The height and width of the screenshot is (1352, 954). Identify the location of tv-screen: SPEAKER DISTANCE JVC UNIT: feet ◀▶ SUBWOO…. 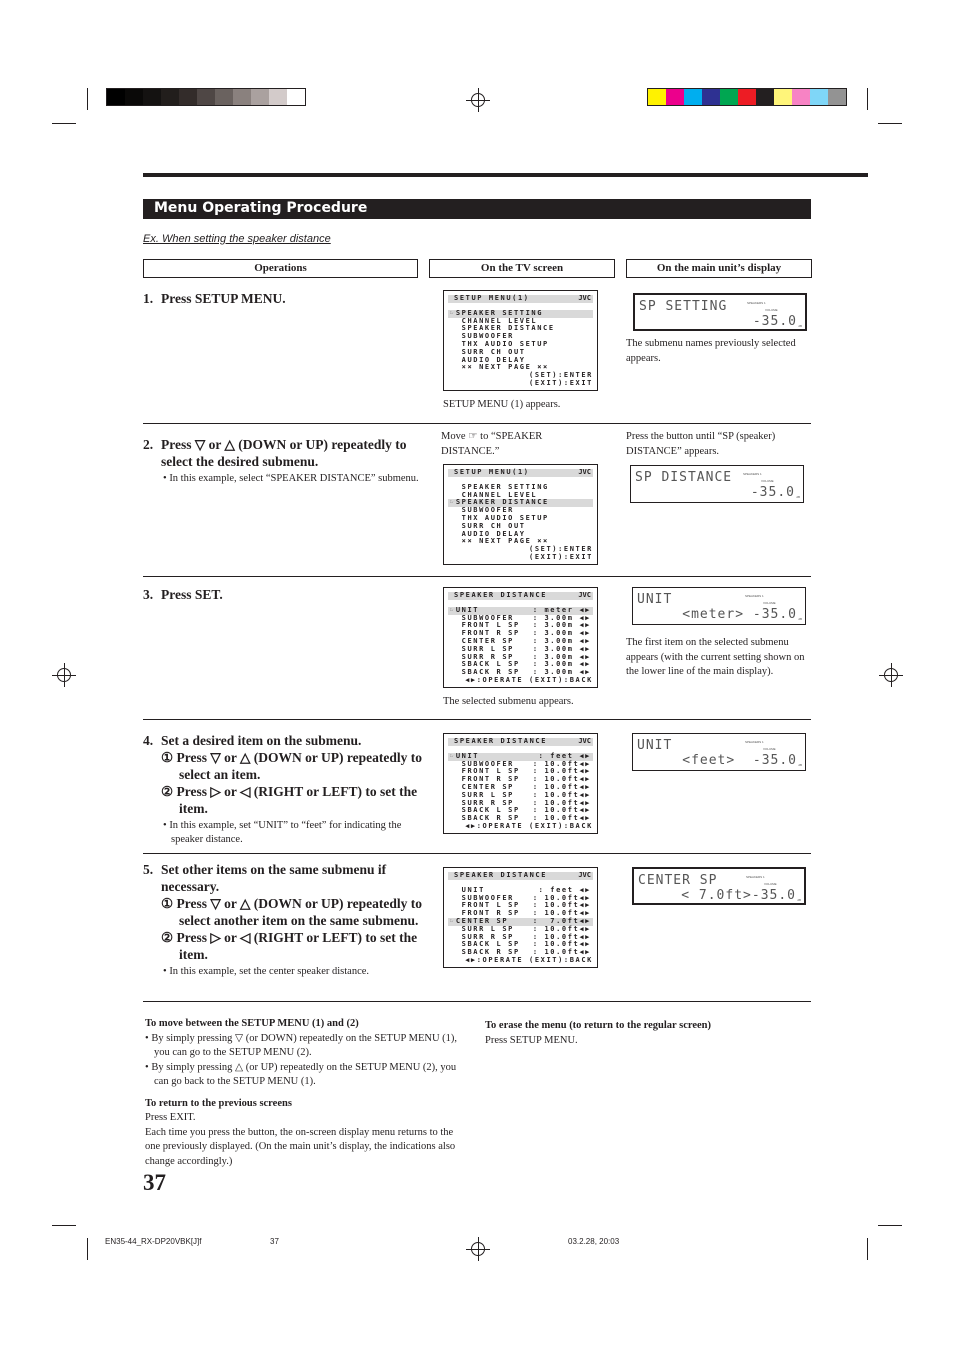
(520, 917).